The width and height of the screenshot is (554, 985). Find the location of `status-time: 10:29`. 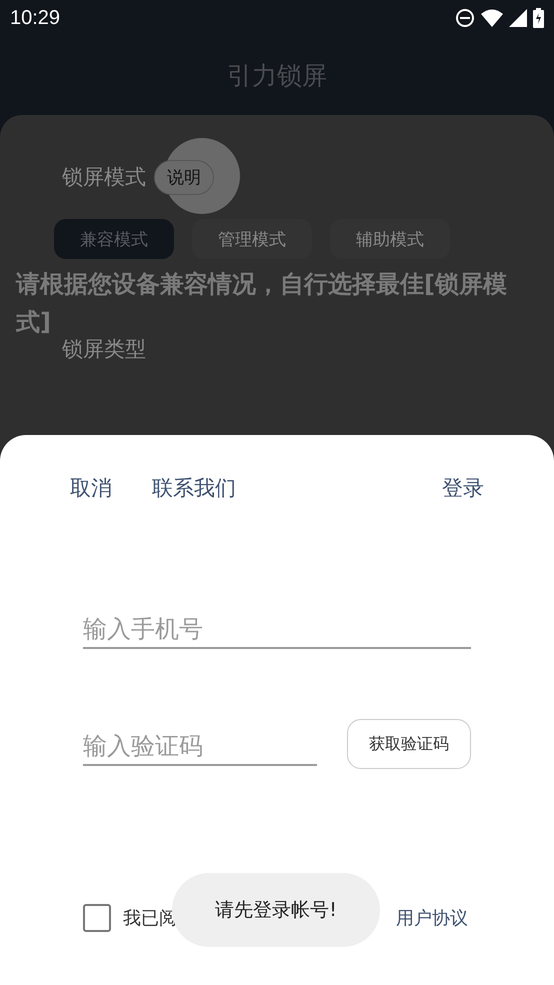

status-time: 10:29 is located at coordinates (35, 18).